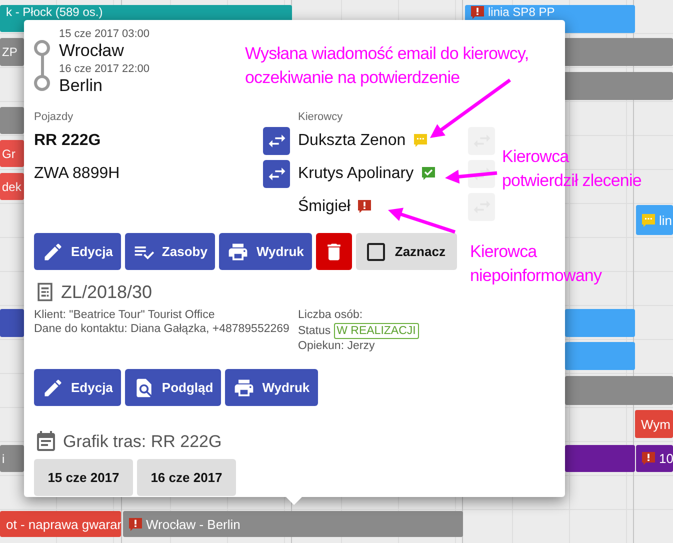  I want to click on timeline-bar: dek, so click(12, 186).